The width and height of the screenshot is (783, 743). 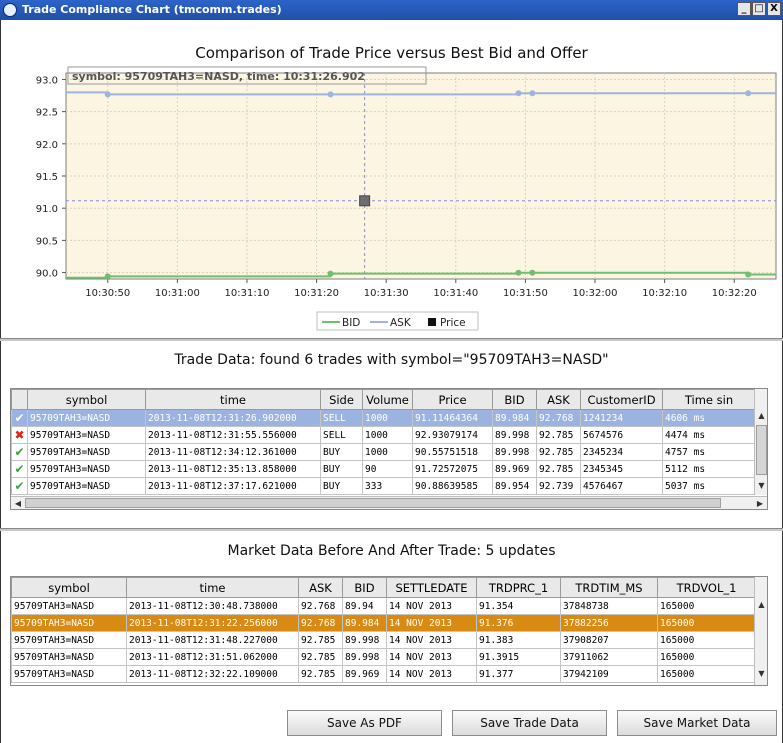 What do you see at coordinates (341, 399) in the screenshot?
I see `trade-column-header: Side` at bounding box center [341, 399].